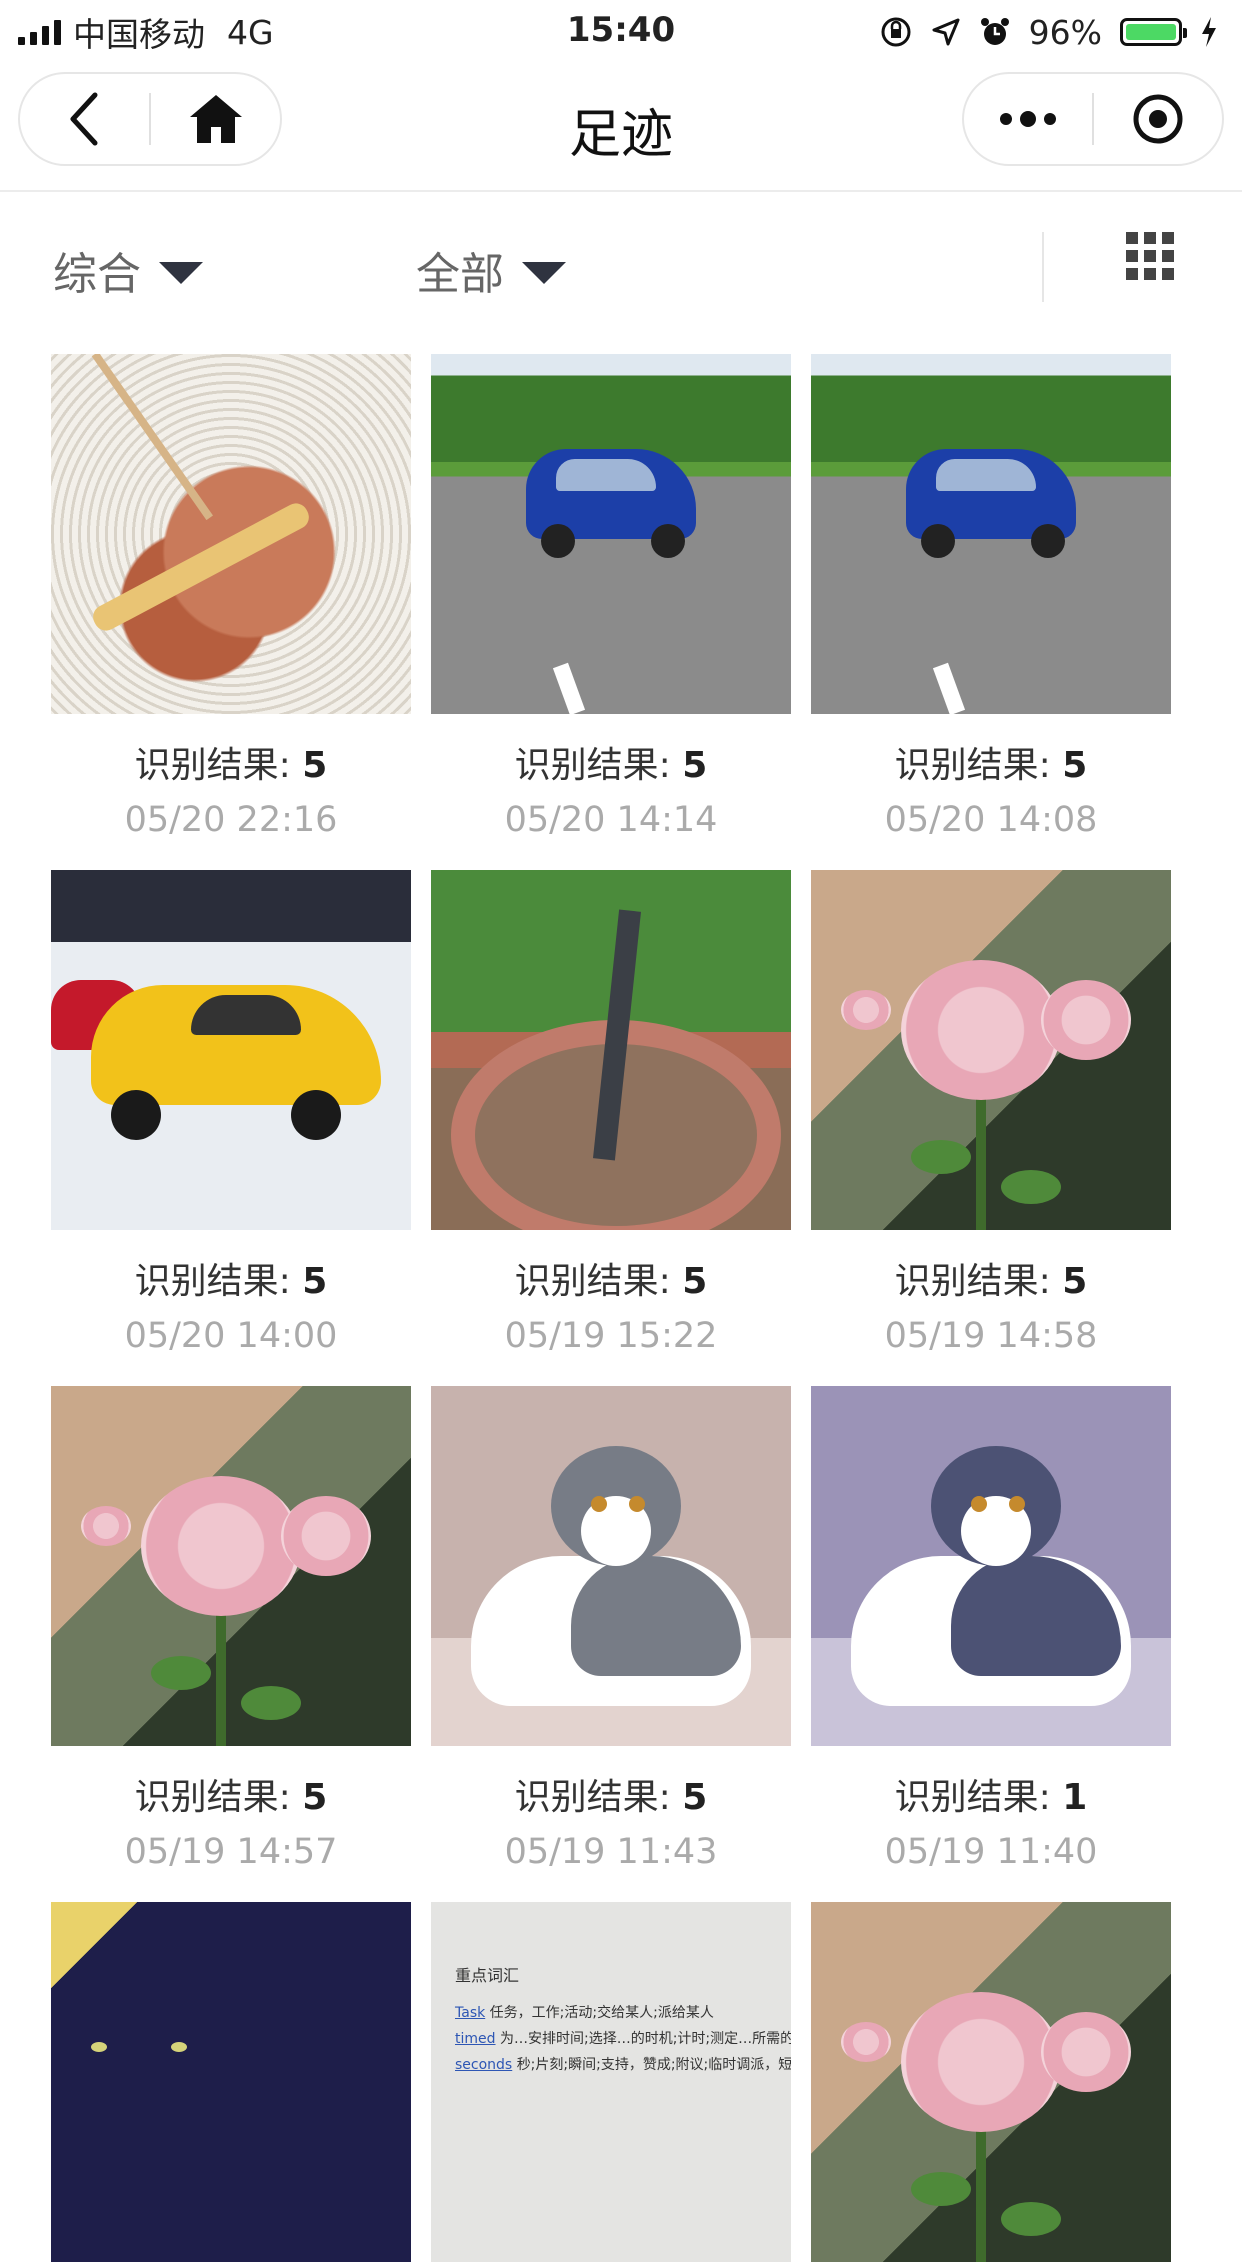  What do you see at coordinates (1209, 32) in the screenshot?
I see `charging-icon` at bounding box center [1209, 32].